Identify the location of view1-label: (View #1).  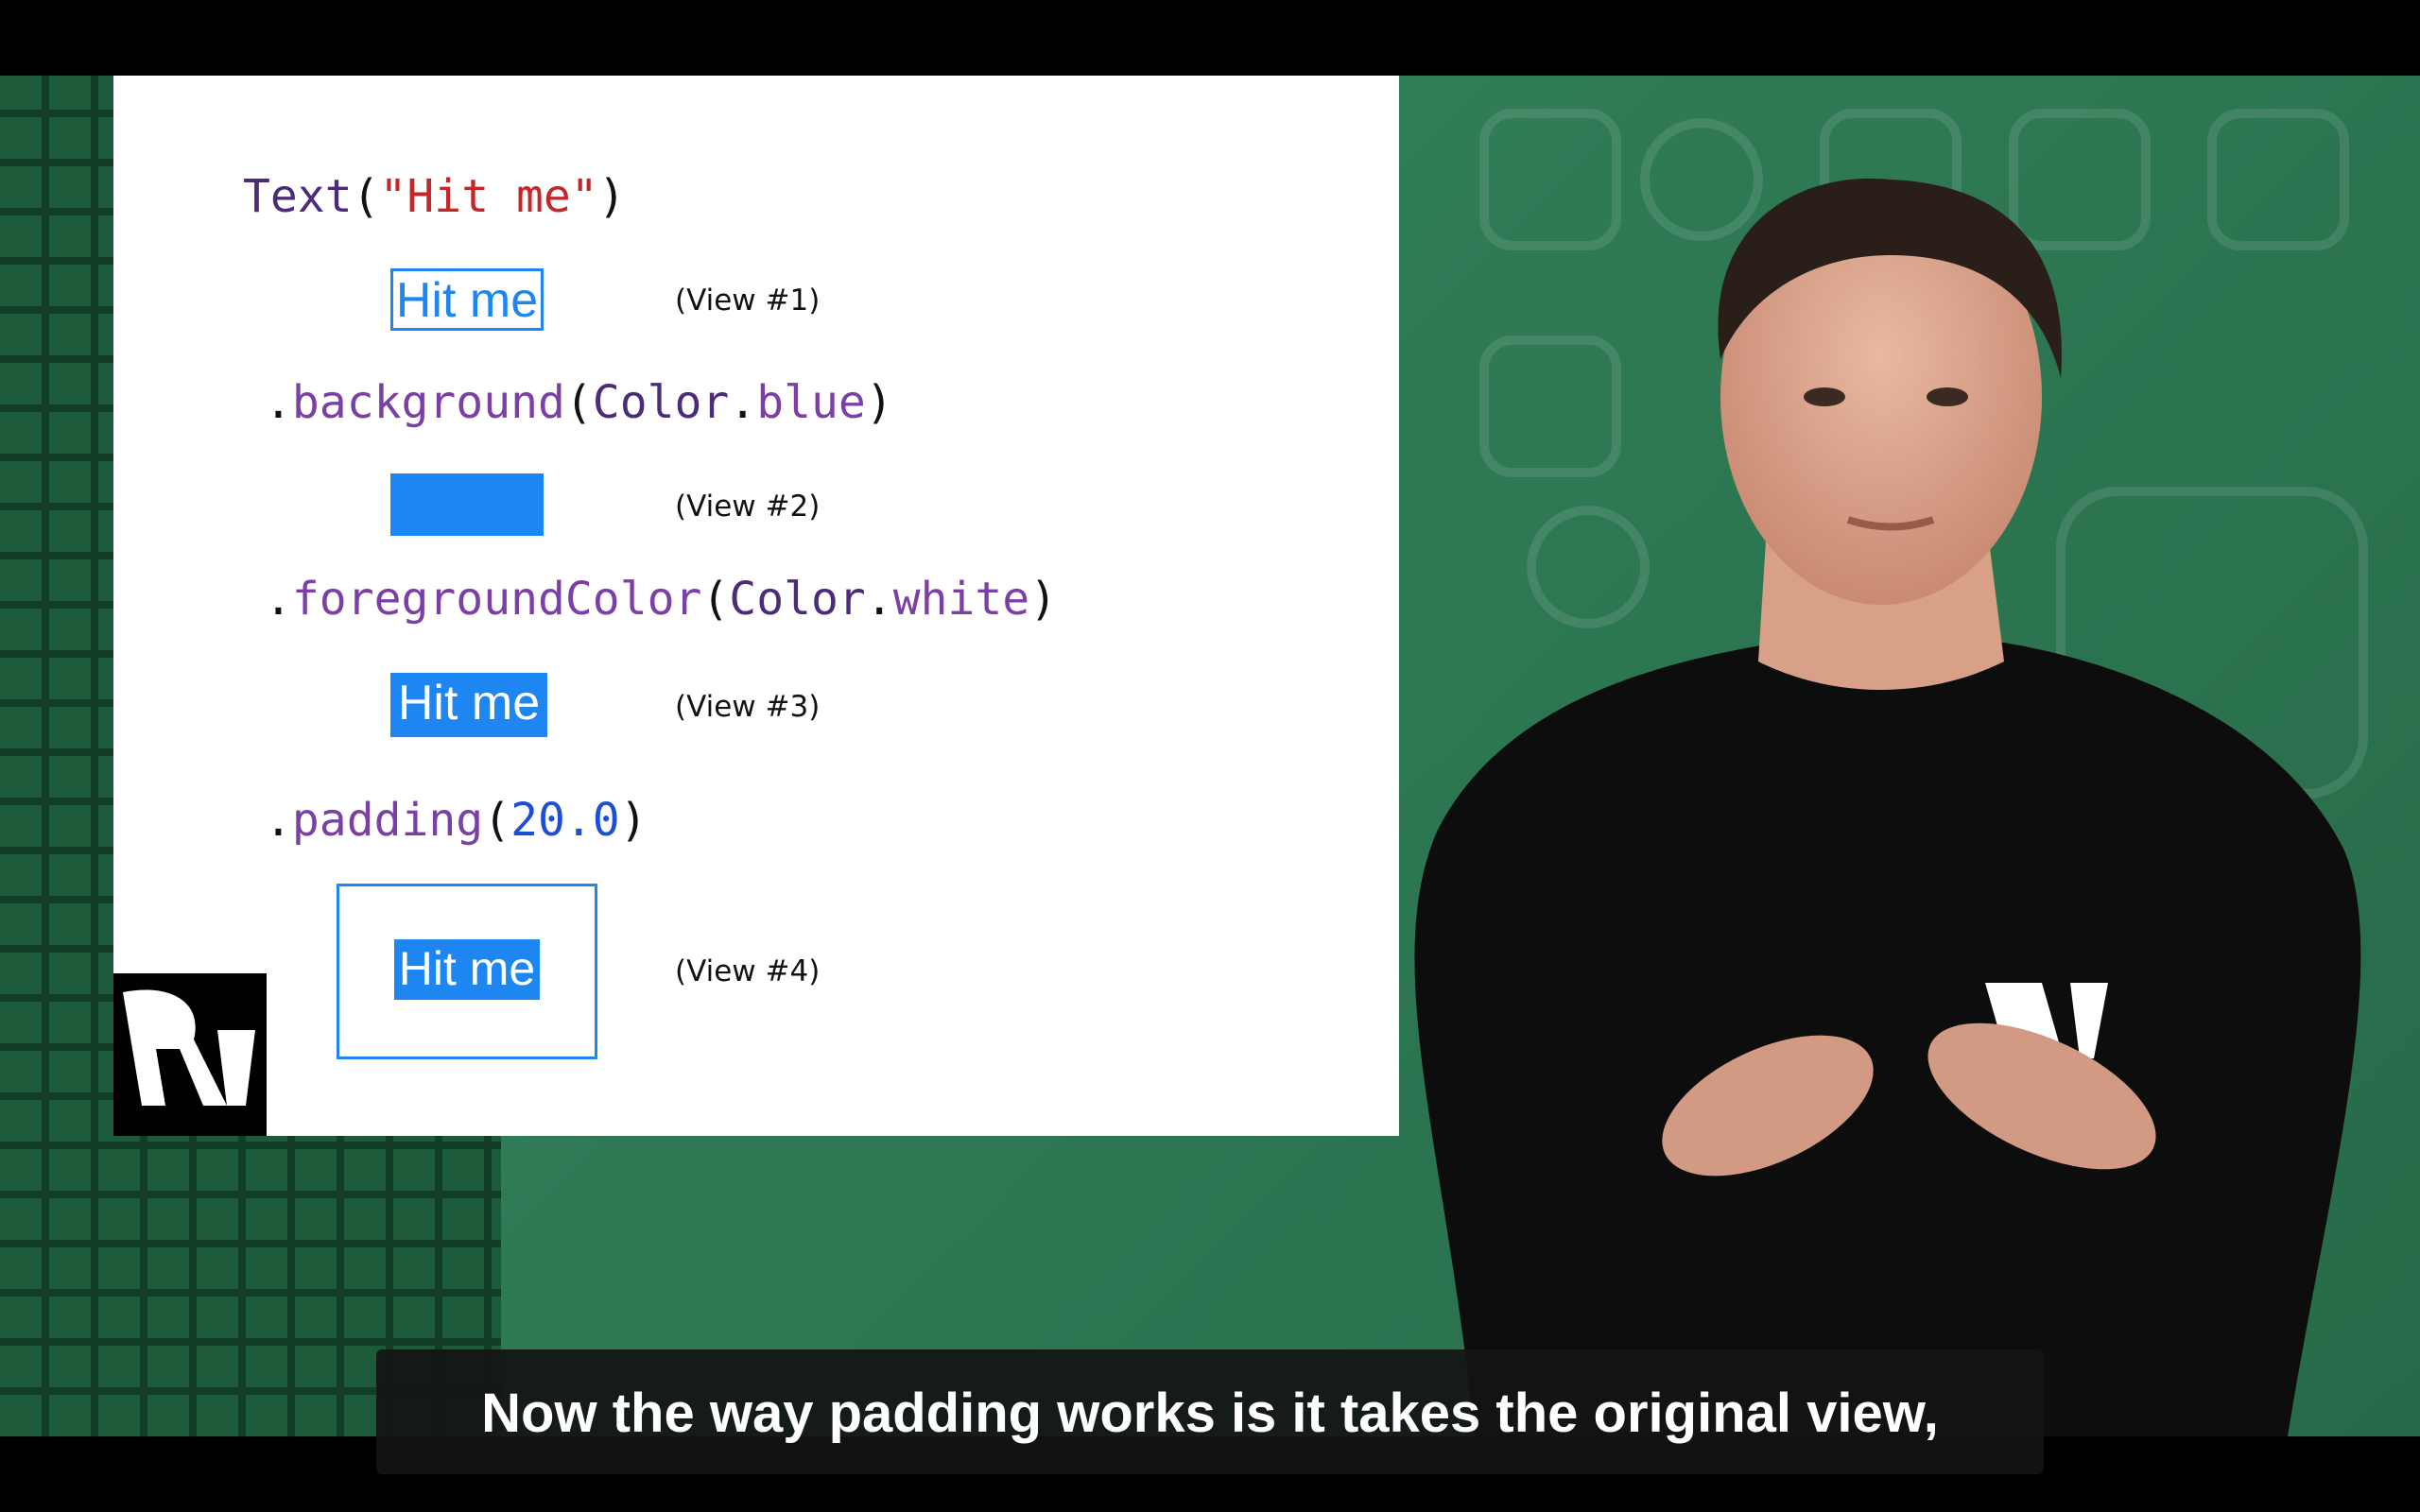
(748, 301).